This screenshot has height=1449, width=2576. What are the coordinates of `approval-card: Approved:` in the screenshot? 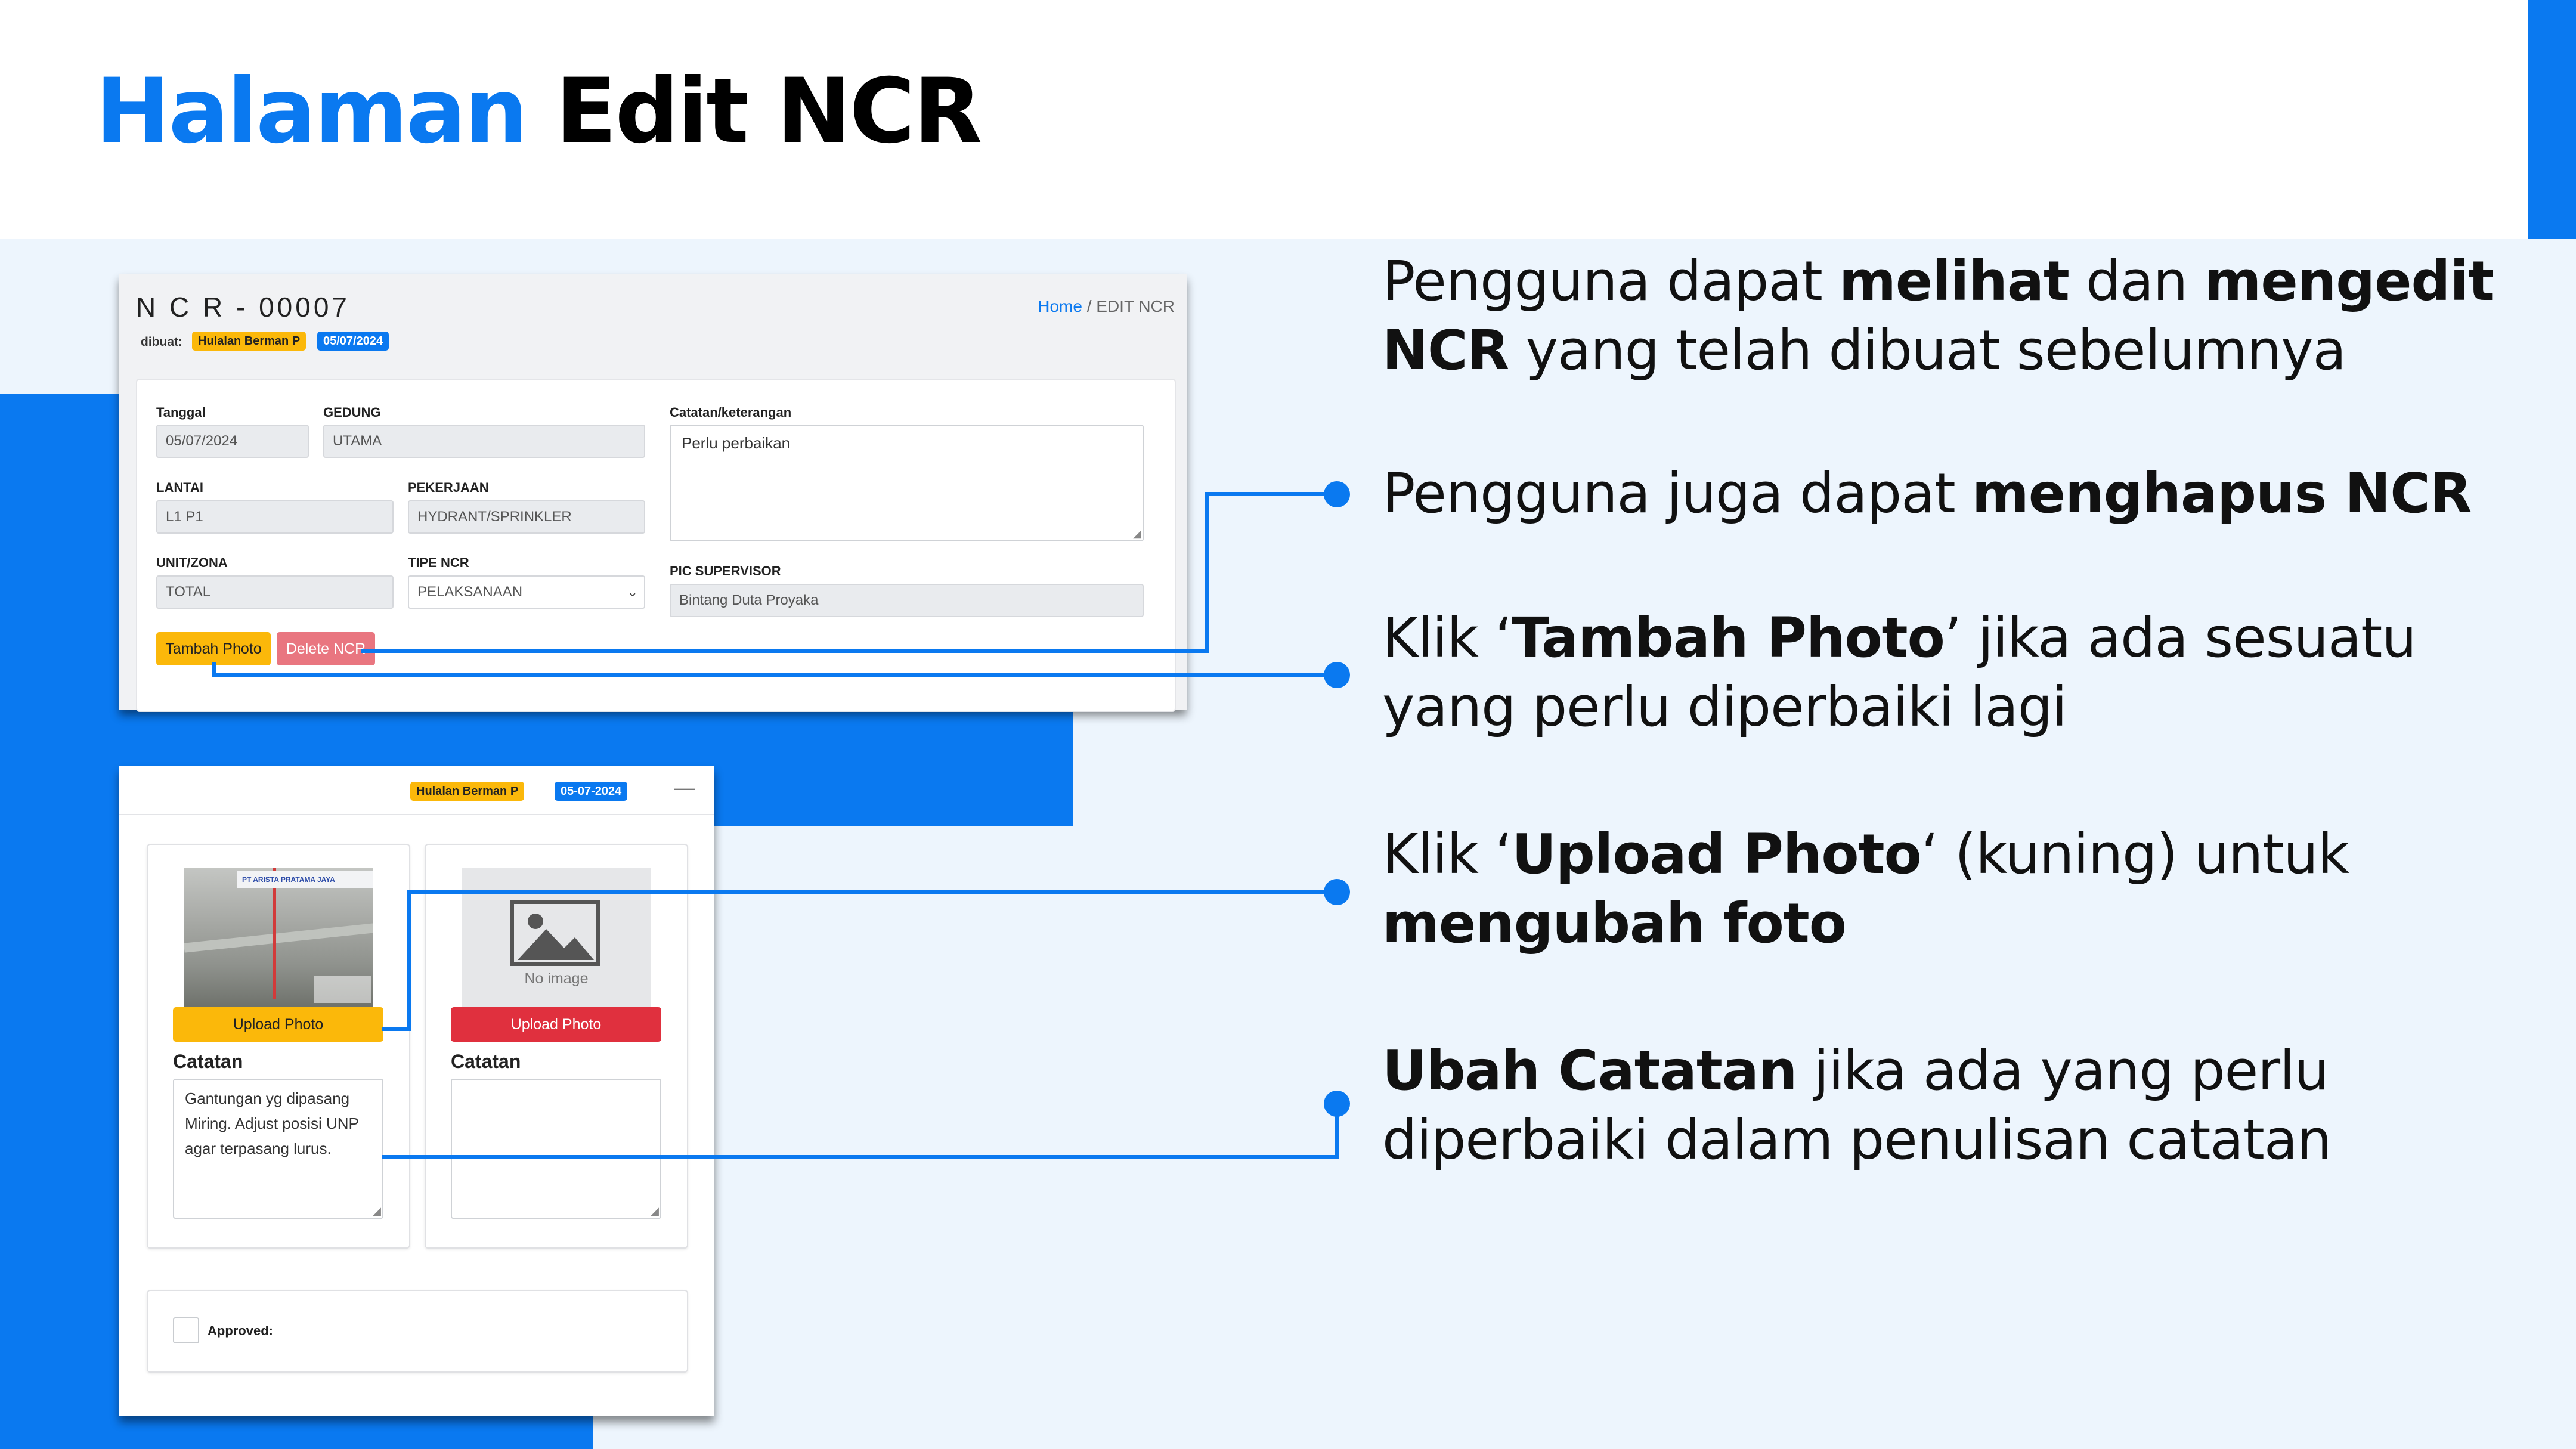 It's located at (417, 1331).